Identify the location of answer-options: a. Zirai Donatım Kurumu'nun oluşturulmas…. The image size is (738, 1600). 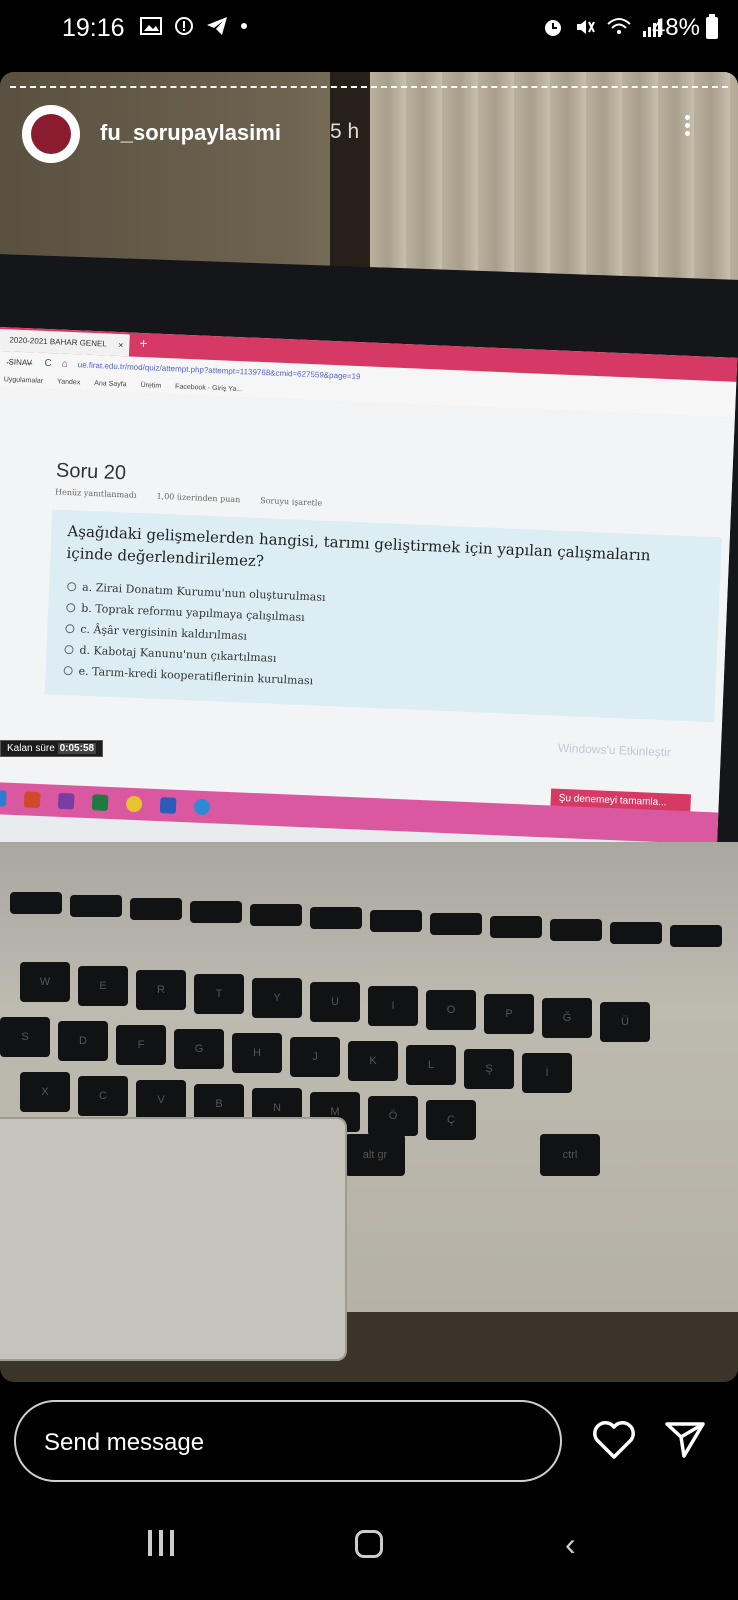
(194, 634).